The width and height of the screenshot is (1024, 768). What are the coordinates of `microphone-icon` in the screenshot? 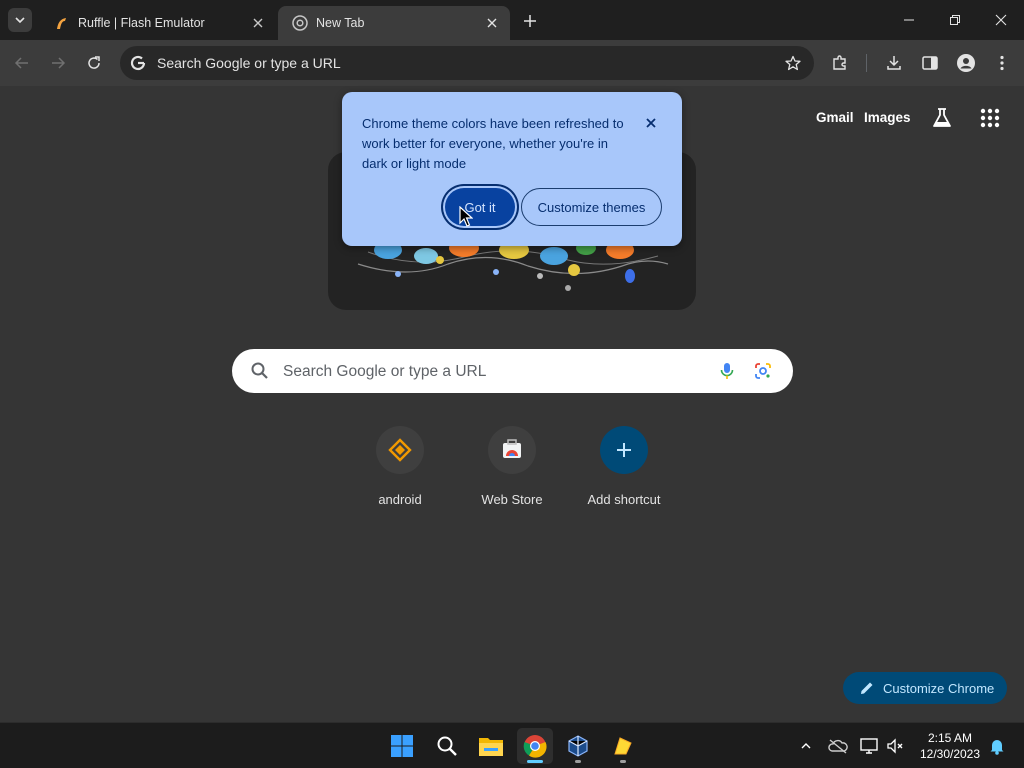 It's located at (727, 371).